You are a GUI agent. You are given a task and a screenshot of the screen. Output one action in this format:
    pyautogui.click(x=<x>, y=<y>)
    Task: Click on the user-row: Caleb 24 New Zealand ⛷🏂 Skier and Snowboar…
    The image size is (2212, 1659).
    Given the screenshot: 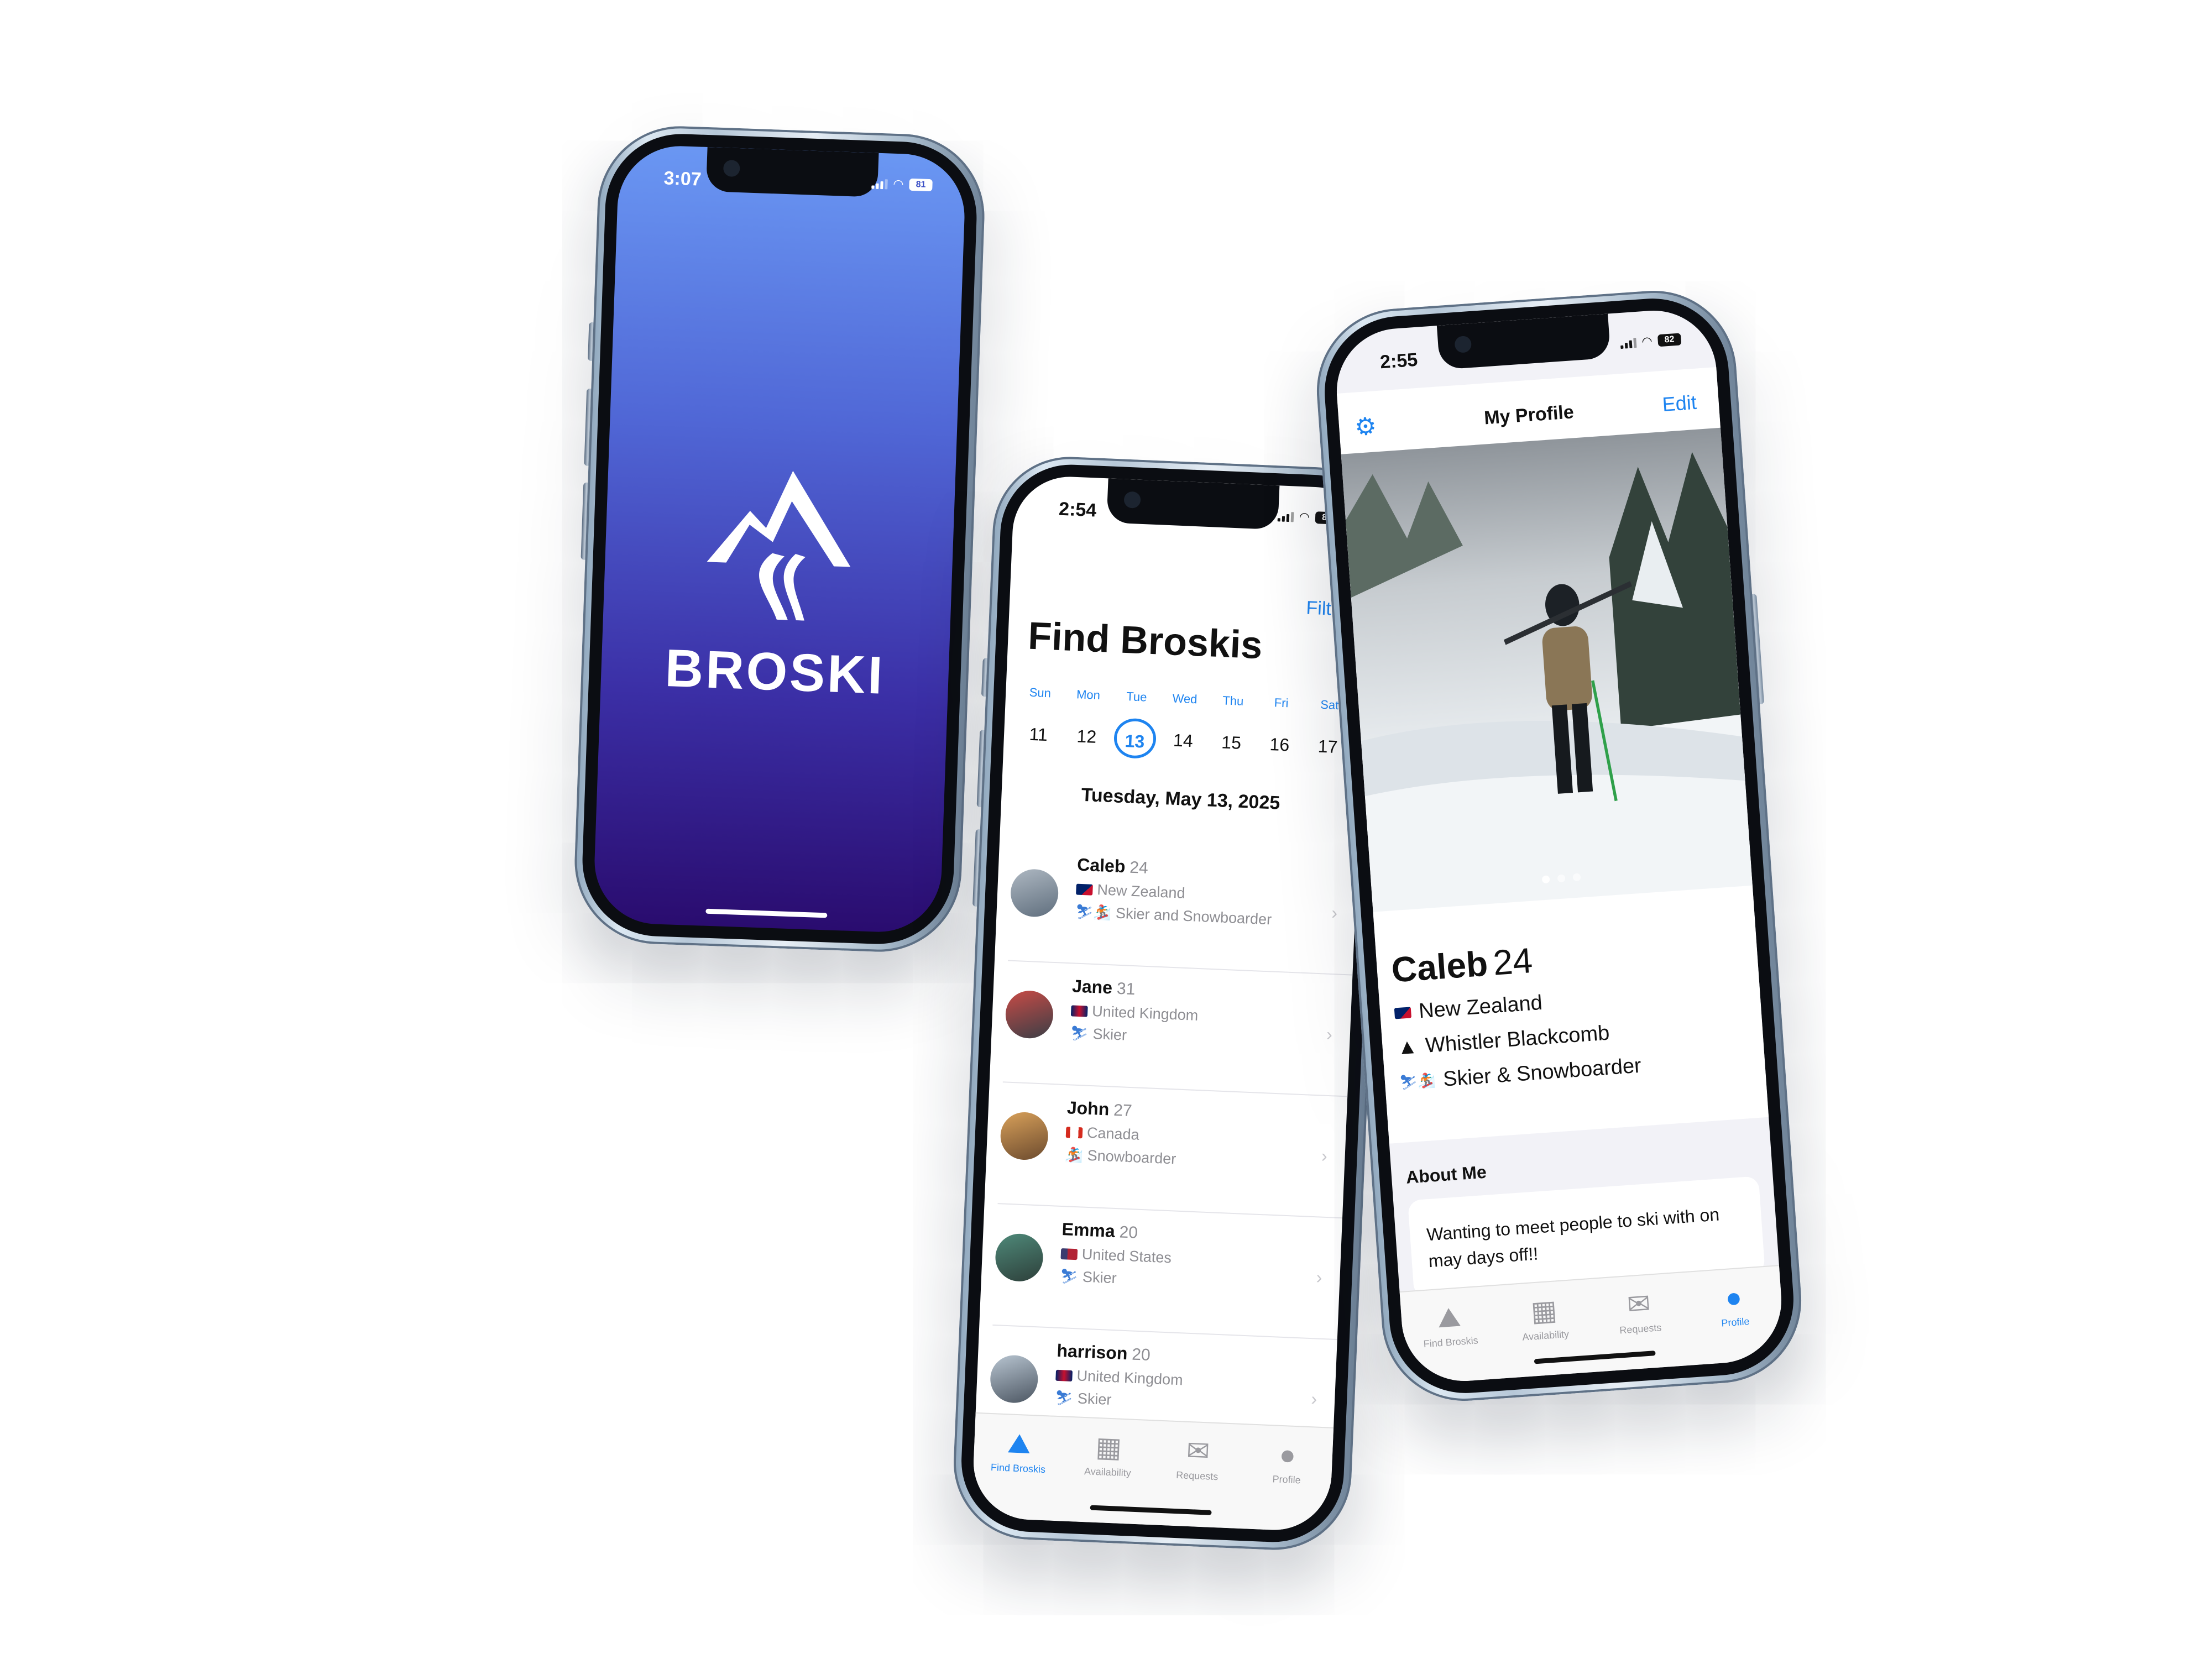 What is the action you would take?
    pyautogui.click(x=1182, y=907)
    